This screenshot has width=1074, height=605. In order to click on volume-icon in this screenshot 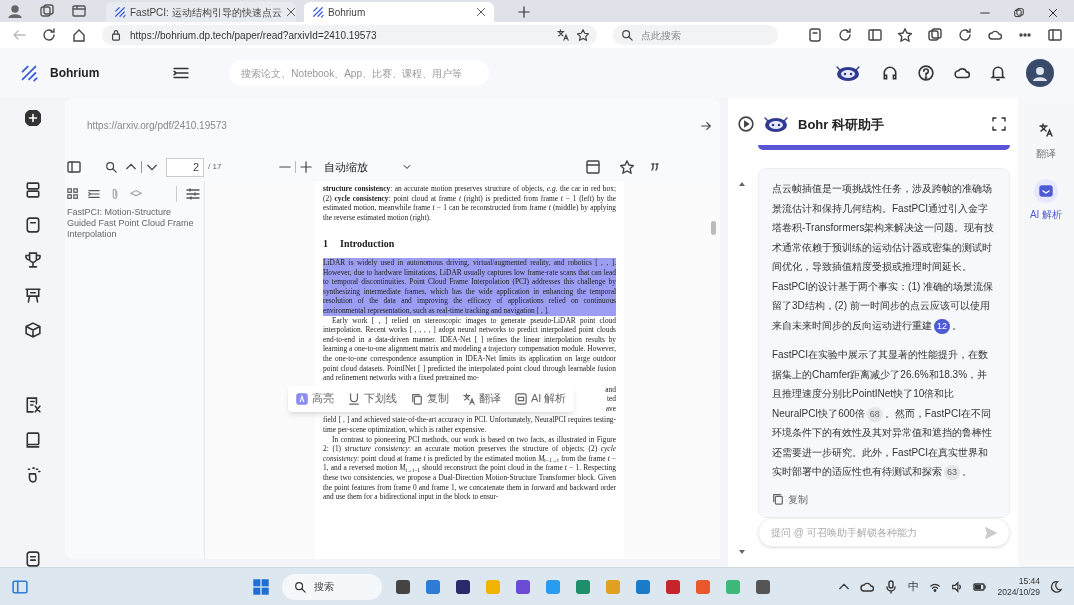, I will do `click(957, 586)`.